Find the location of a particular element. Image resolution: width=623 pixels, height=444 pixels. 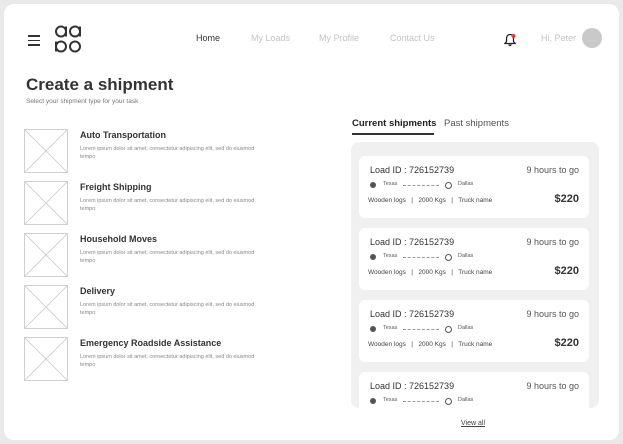

user-avatar is located at coordinates (592, 38).